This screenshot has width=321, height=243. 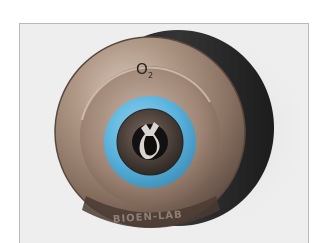 I want to click on gas-label-subscript: 2, so click(x=150, y=75).